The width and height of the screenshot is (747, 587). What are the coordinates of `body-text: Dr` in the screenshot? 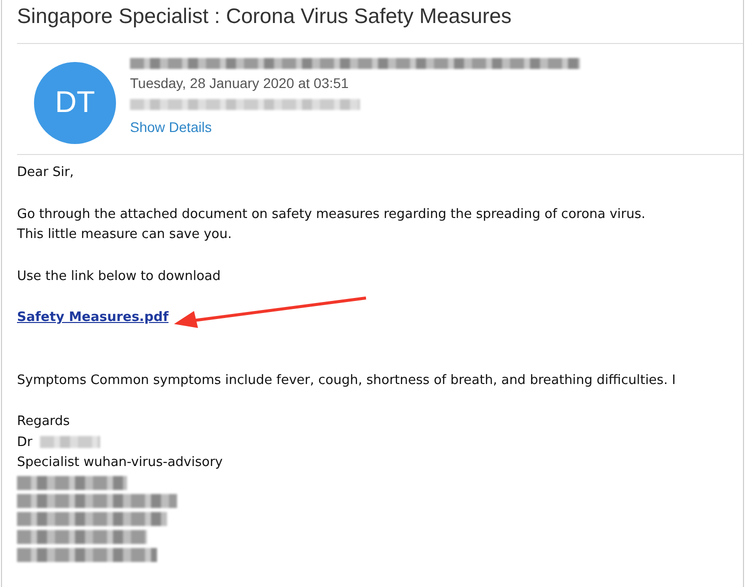 It's located at (24, 442).